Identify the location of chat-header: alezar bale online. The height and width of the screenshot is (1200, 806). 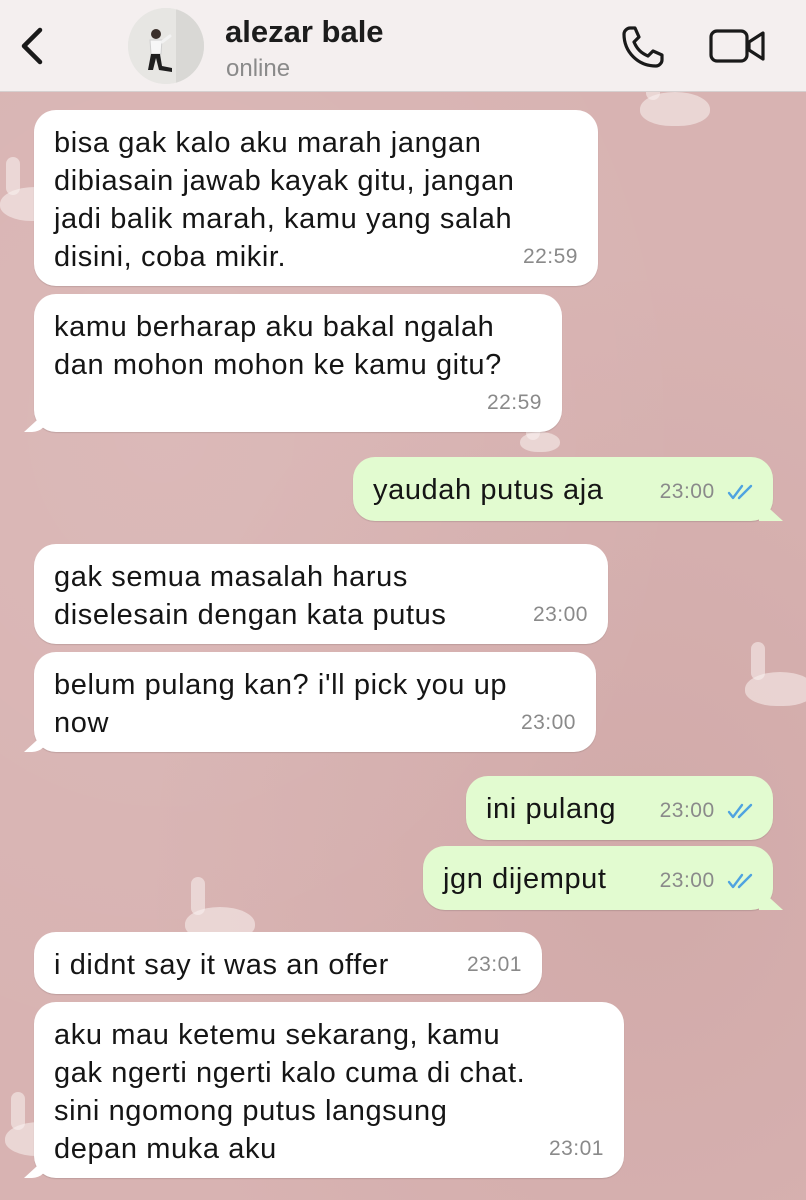
(403, 46).